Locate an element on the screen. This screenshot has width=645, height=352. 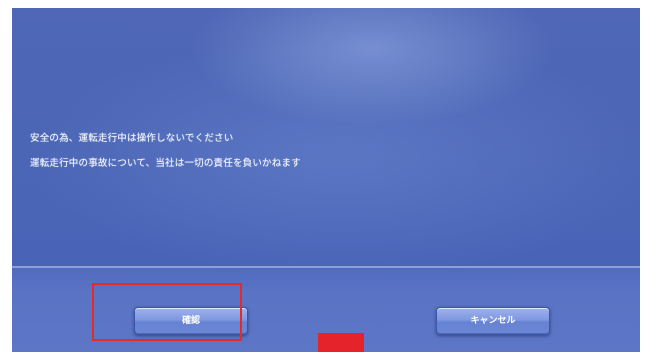
warning-message-line-2: 運転走行中の事故について、当社は一切の責任を負いかねます is located at coordinates (165, 163).